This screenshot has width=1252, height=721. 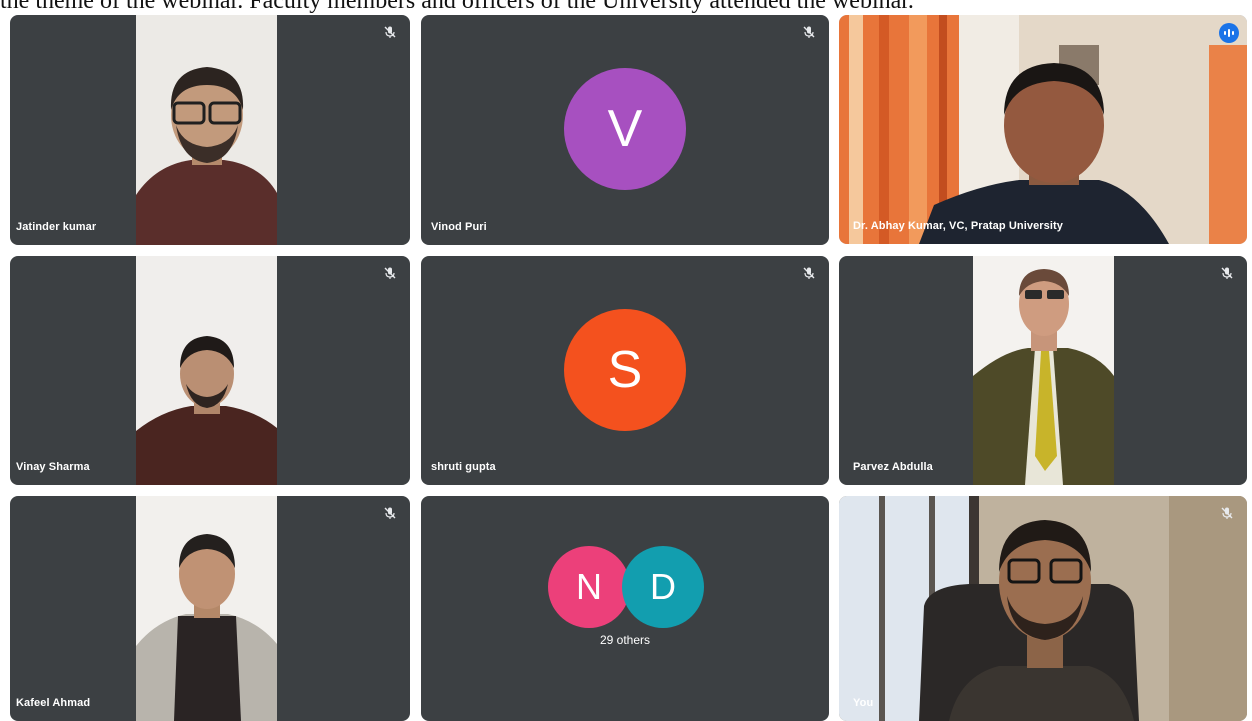 I want to click on speaking-indicator-icon, so click(x=1229, y=33).